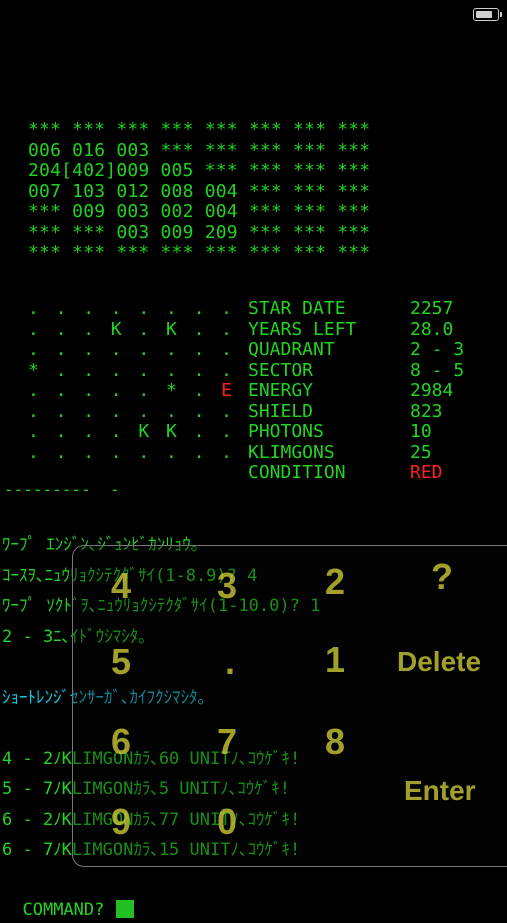  What do you see at coordinates (281, 390) in the screenshot?
I see `status-label: ENERGY` at bounding box center [281, 390].